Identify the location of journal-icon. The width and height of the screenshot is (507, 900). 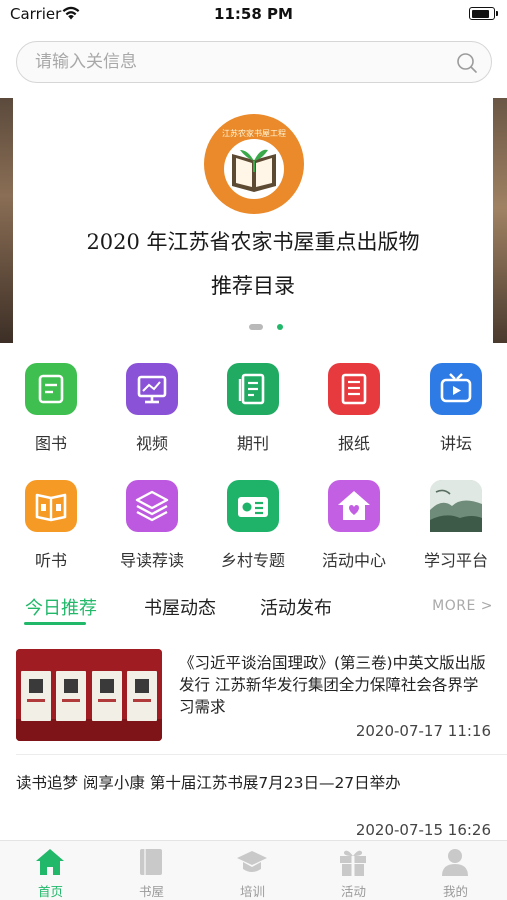
(253, 389).